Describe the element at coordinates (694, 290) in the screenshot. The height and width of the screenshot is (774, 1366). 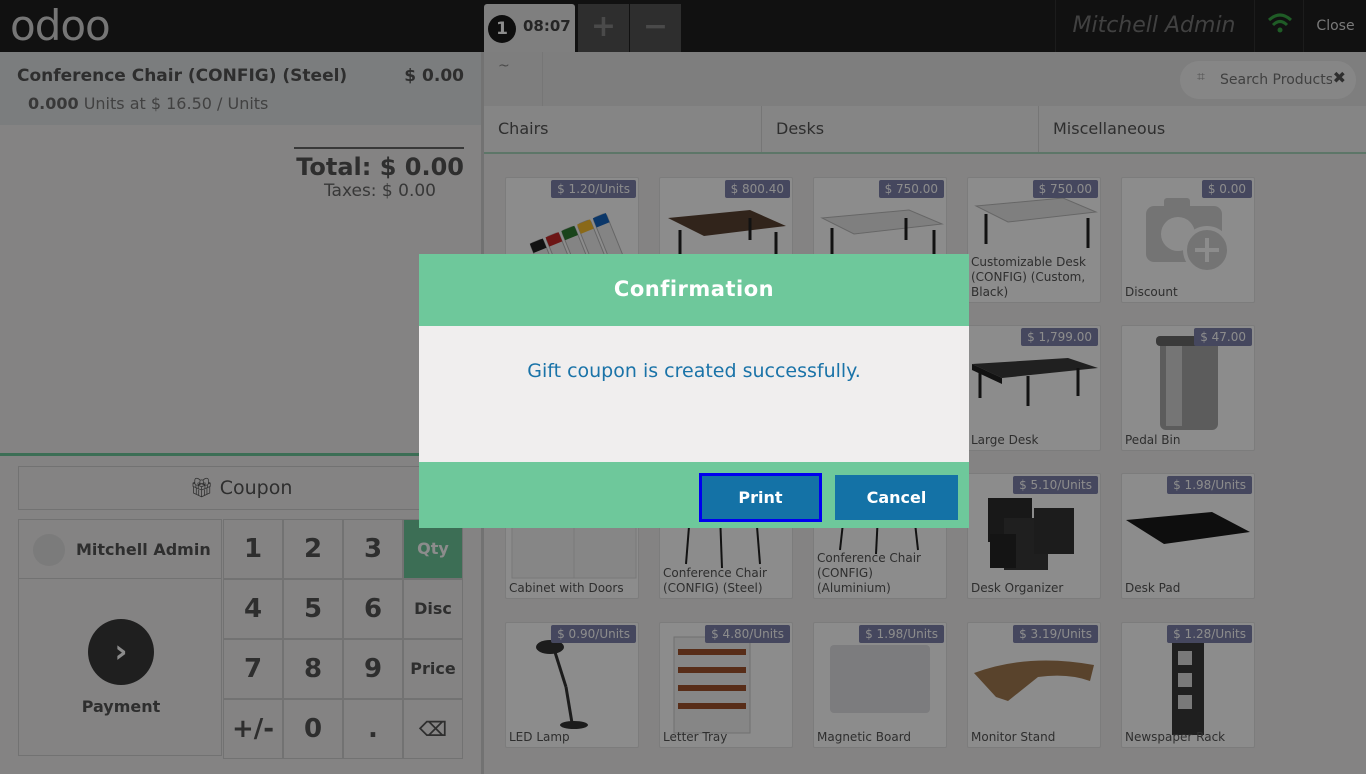
I see `dialog-title: Confirmation` at that location.